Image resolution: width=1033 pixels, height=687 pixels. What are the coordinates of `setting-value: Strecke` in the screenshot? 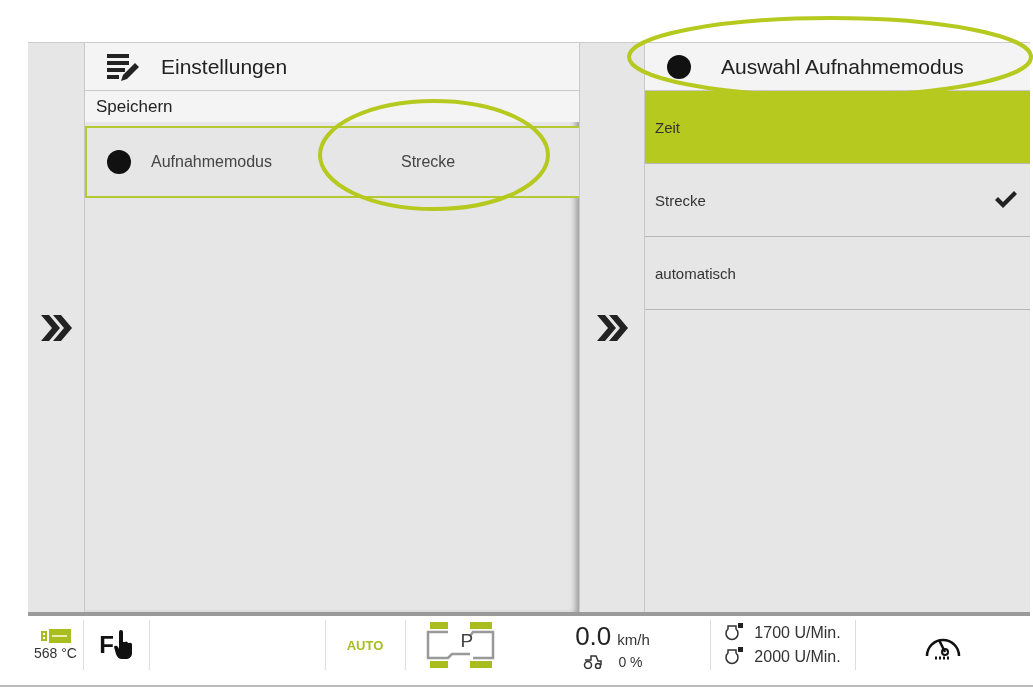 It's located at (428, 162).